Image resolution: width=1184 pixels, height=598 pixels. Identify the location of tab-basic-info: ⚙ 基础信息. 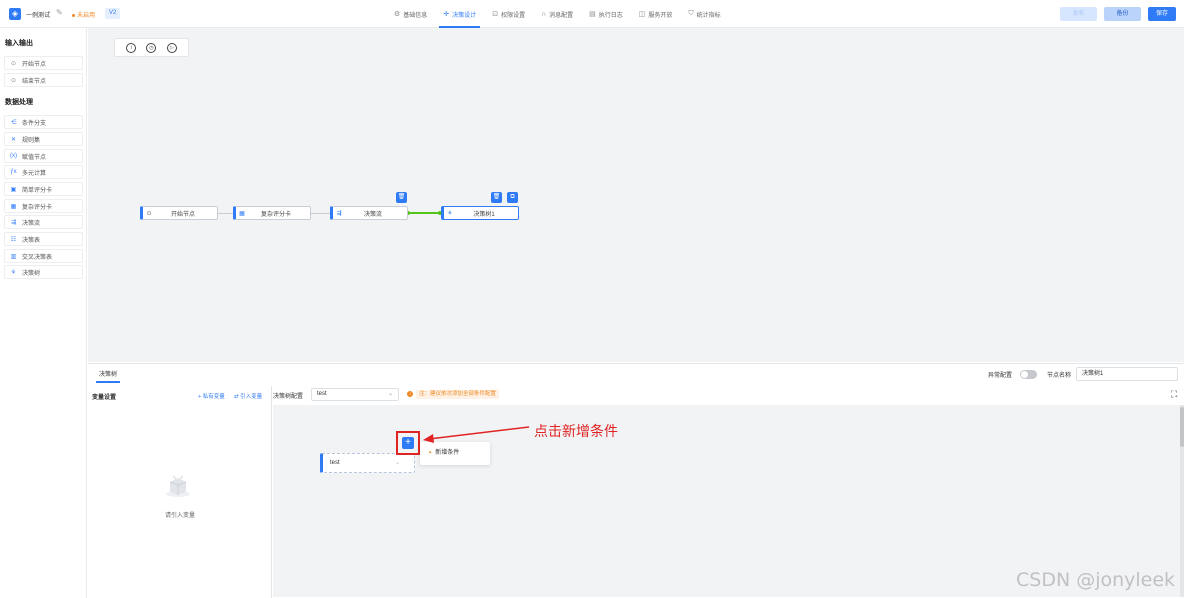
(410, 14).